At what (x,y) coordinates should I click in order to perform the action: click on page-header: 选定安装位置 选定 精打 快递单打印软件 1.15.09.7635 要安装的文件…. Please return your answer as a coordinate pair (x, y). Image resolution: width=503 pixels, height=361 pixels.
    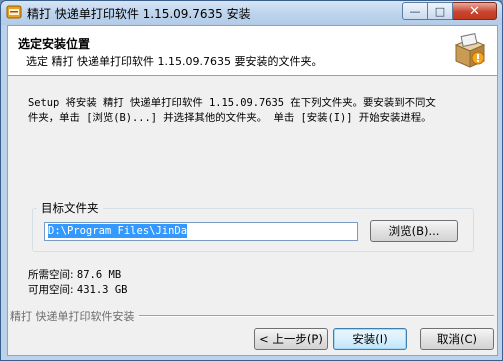
    Looking at the image, I should click on (252, 51).